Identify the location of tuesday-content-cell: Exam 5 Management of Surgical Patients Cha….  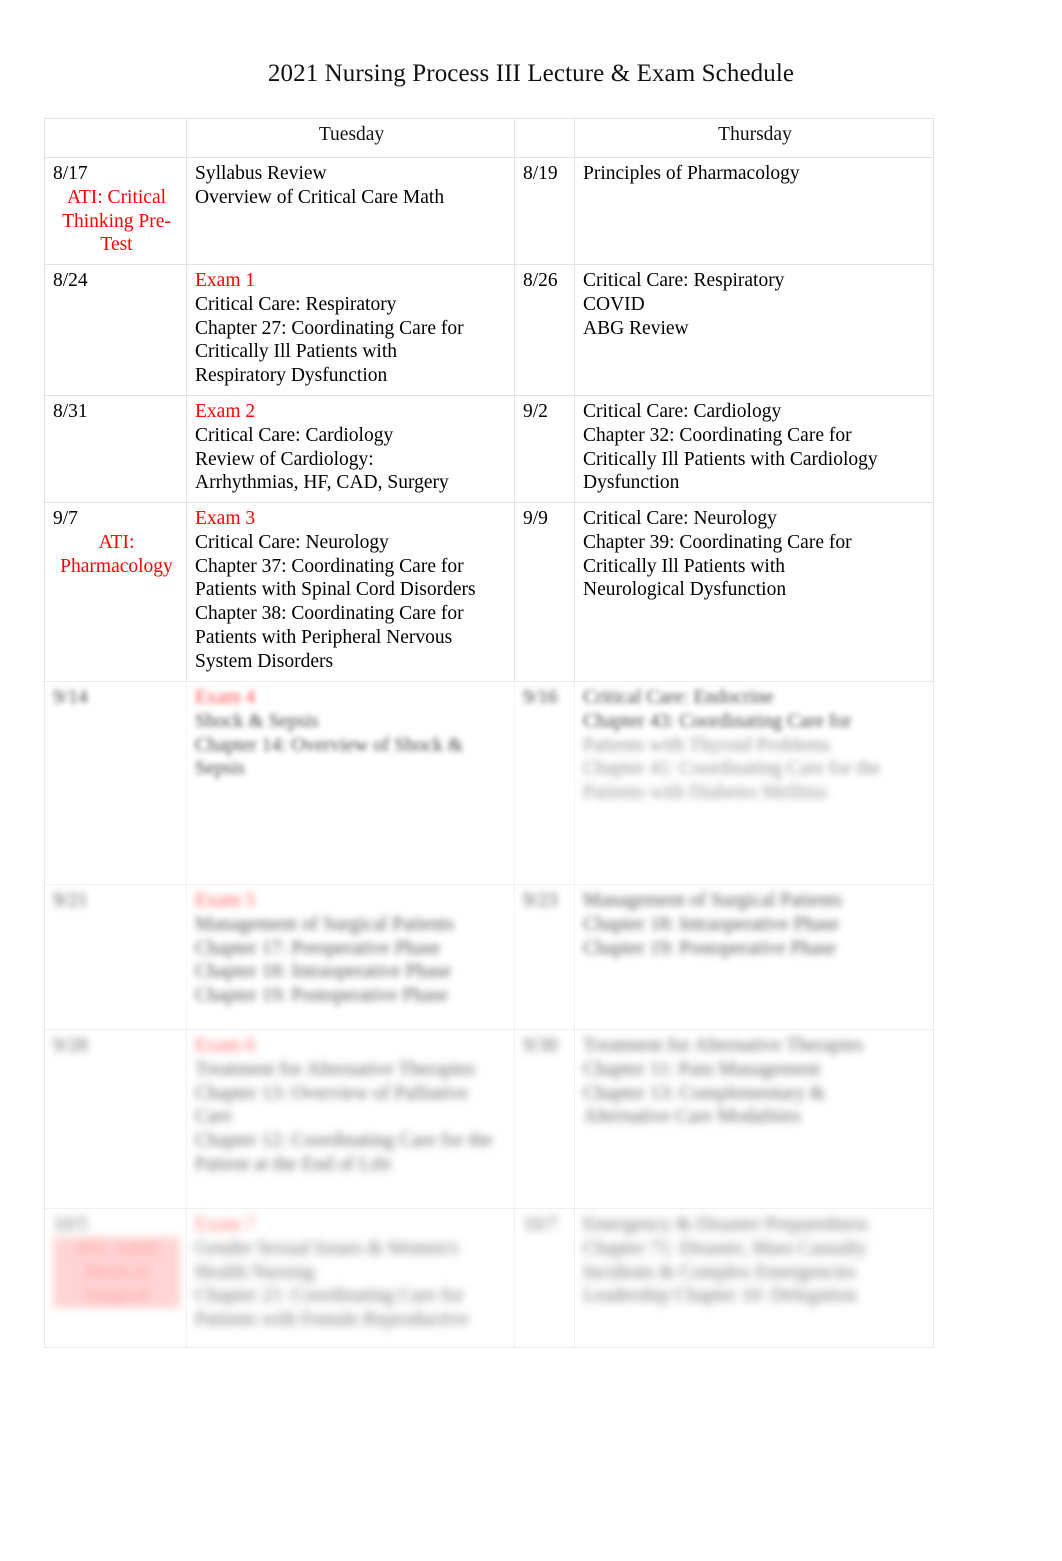
(350, 957).